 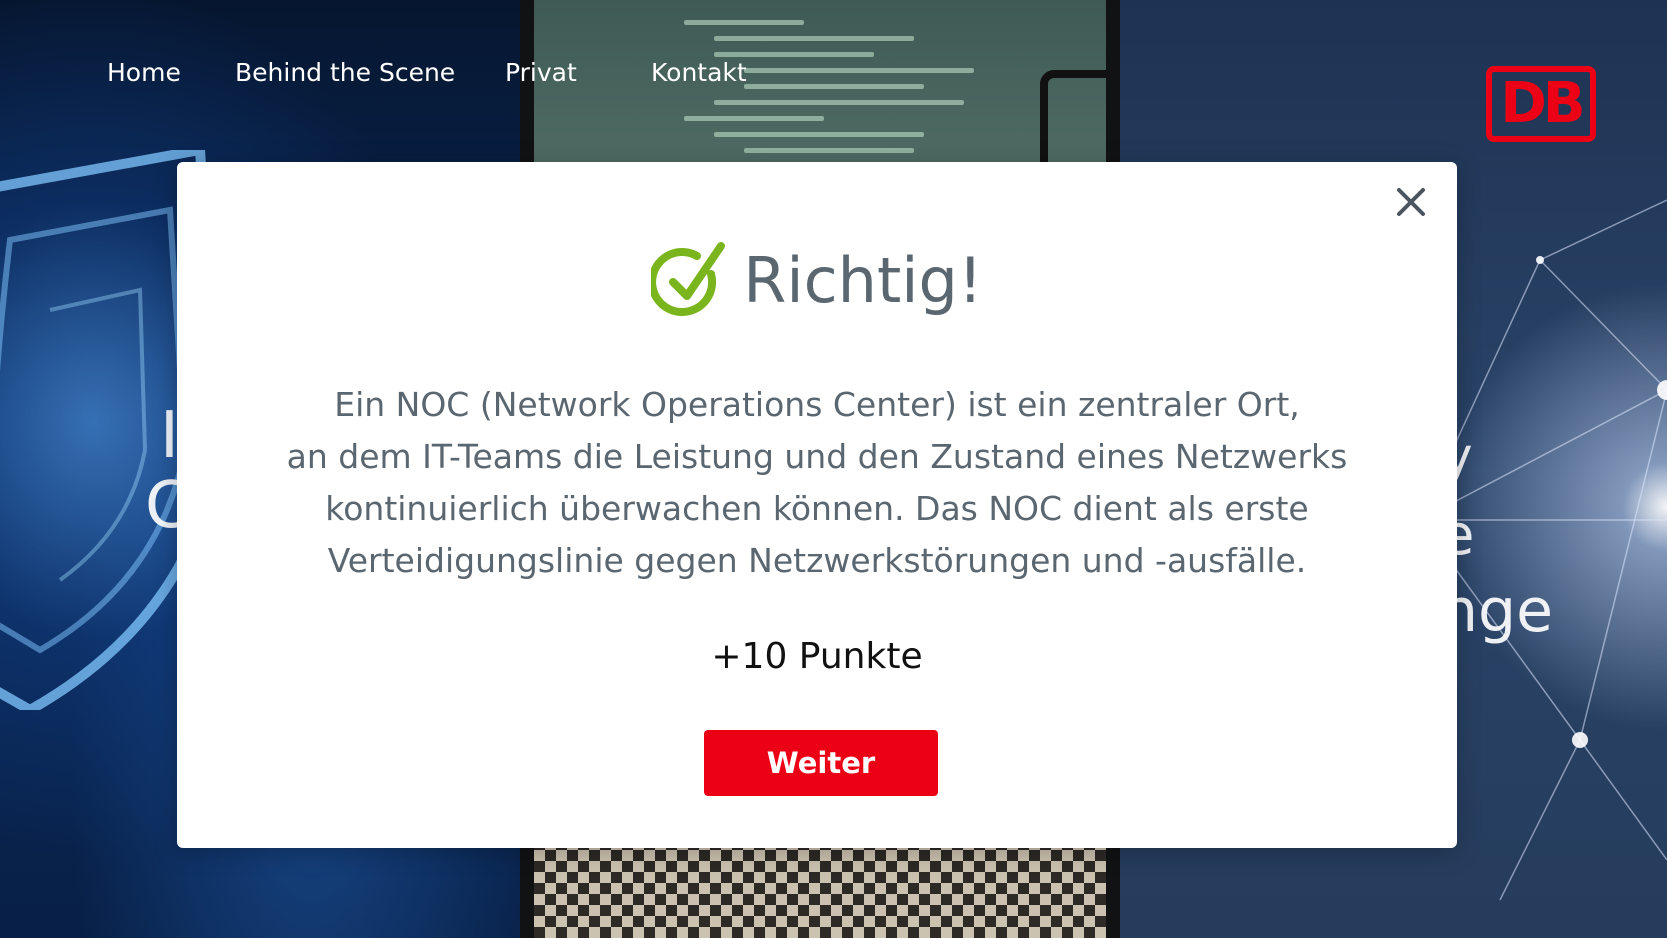 I want to click on nav-kontakt: Kontakt, so click(x=699, y=72).